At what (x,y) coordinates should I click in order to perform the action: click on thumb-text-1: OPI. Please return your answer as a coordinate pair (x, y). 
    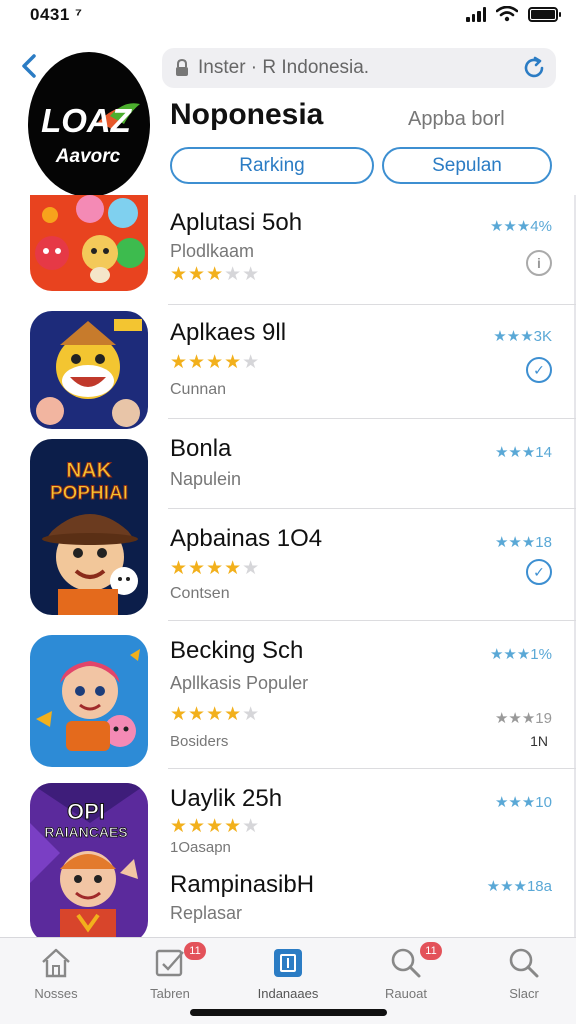
    Looking at the image, I should click on (86, 811).